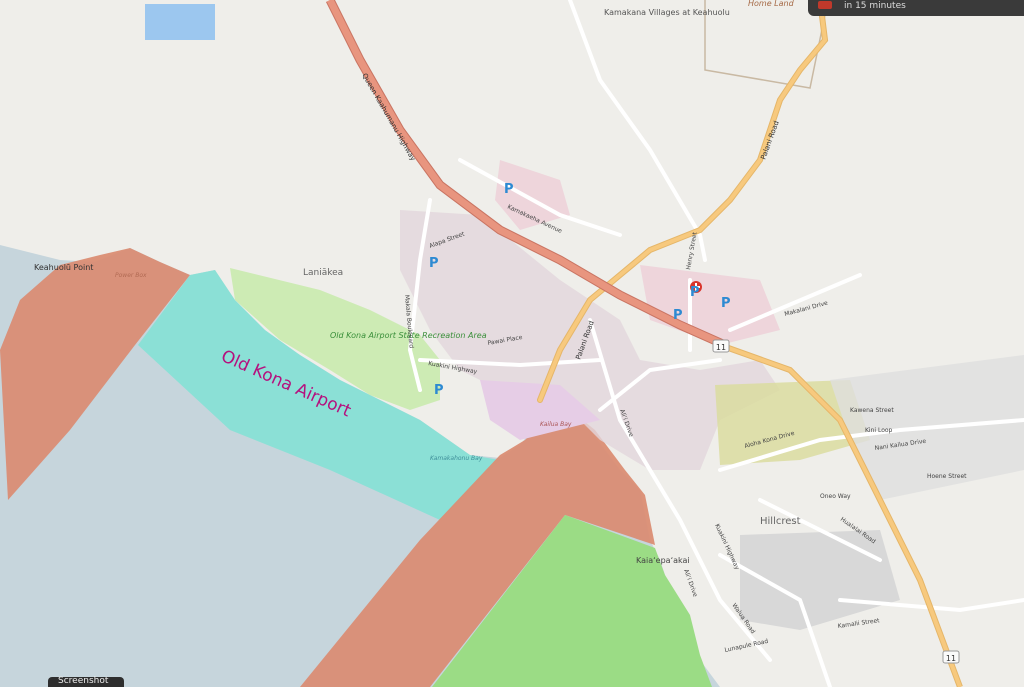 This screenshot has height=687, width=1024. I want to click on screenshot-button: Screenshot, so click(86, 681).